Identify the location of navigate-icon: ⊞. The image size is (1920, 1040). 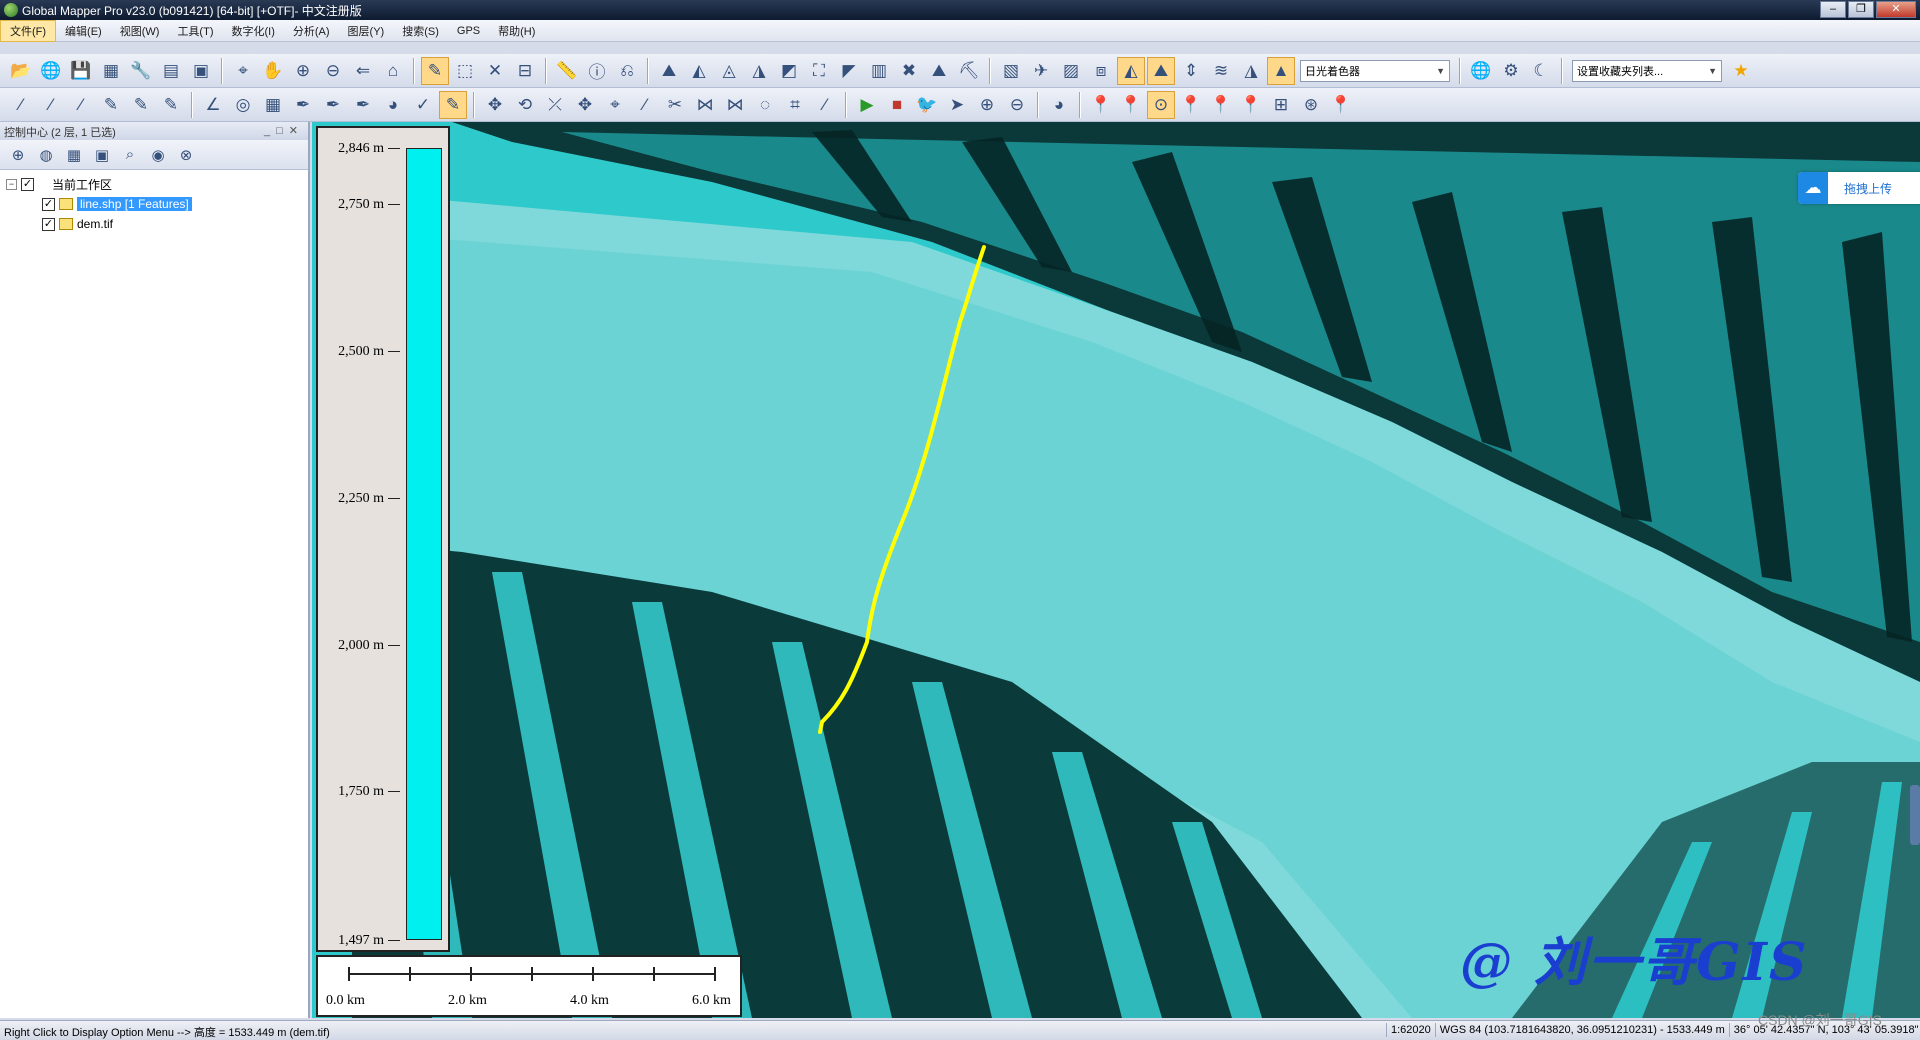
(1281, 105).